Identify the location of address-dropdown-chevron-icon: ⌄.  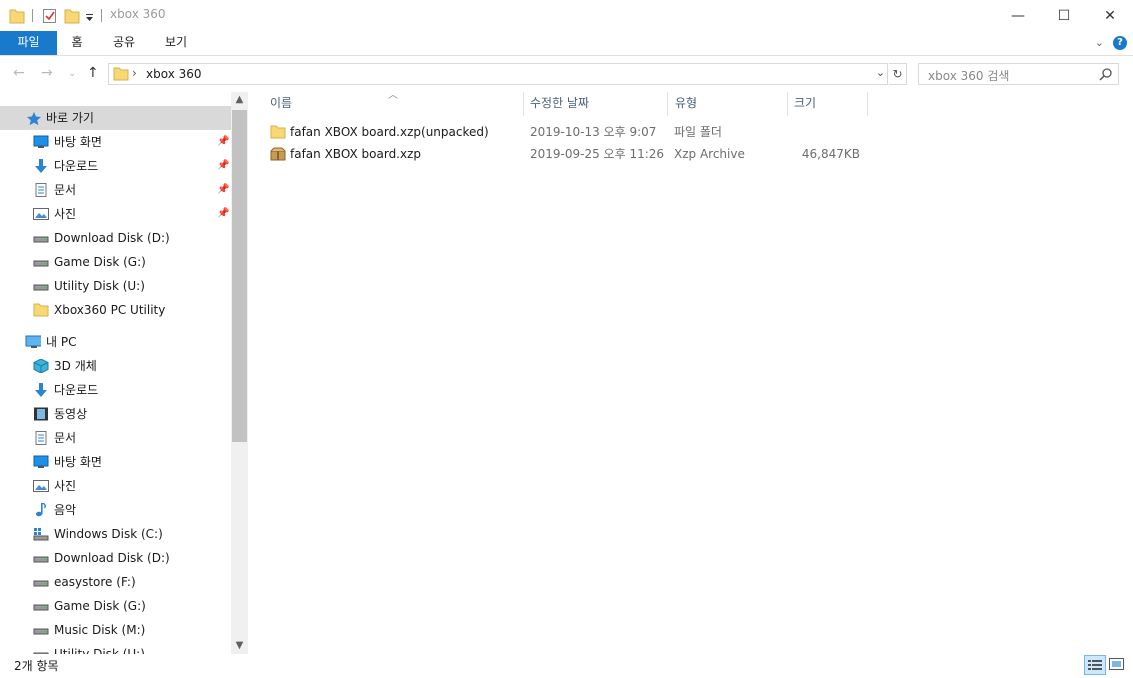
(880, 72).